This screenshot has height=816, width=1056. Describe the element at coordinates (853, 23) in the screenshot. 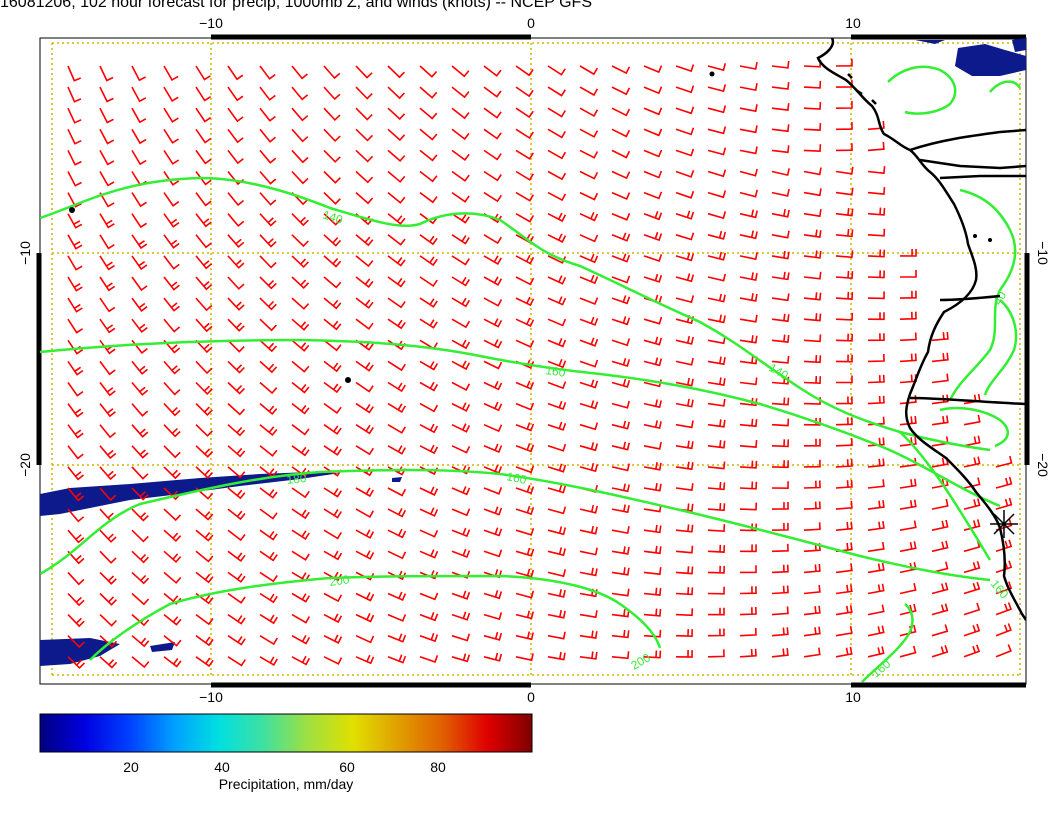

I see `top-tick-label: 10` at that location.